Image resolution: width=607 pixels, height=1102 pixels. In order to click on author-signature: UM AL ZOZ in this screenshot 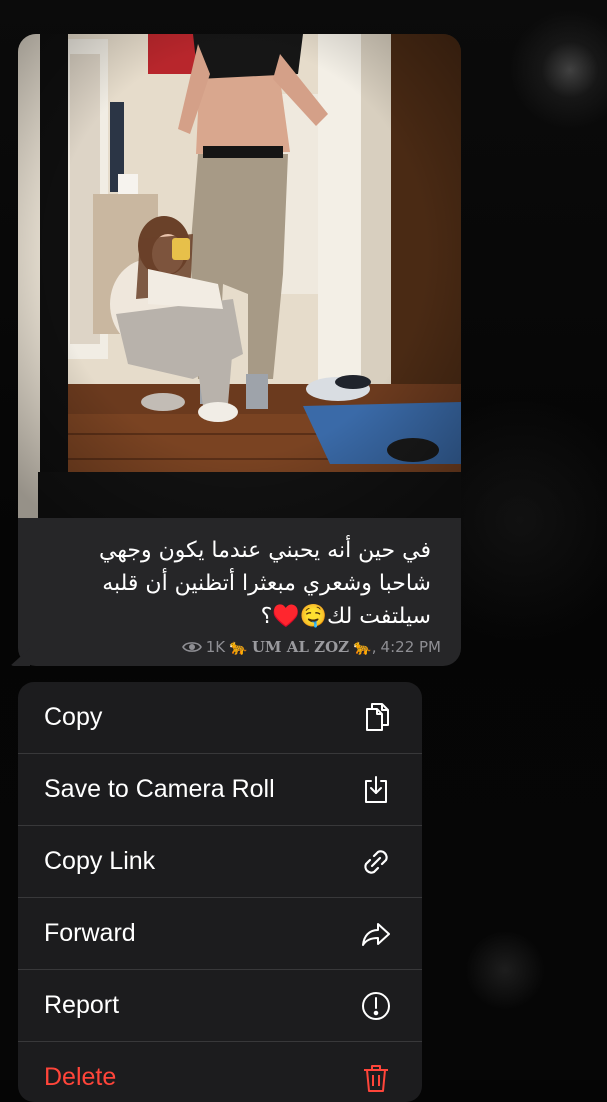, I will do `click(300, 647)`.